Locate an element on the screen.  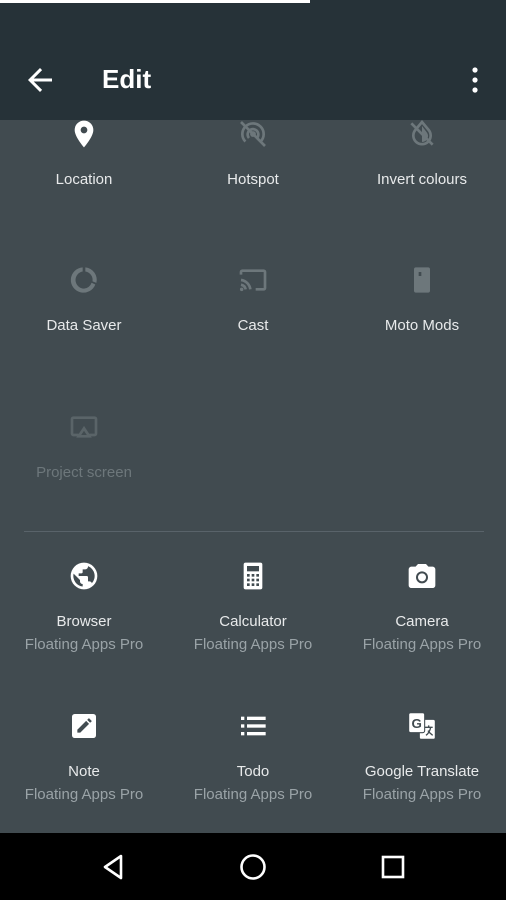
cast-icon is located at coordinates (253, 280).